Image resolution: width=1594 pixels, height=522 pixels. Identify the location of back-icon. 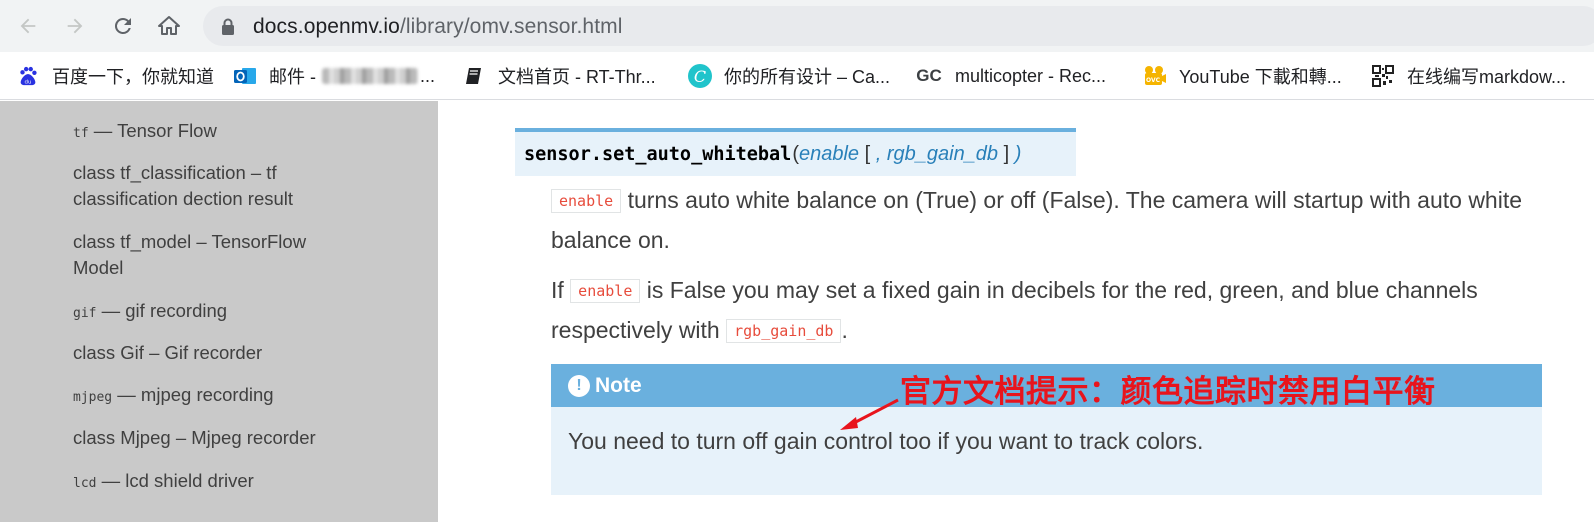
(28, 26).